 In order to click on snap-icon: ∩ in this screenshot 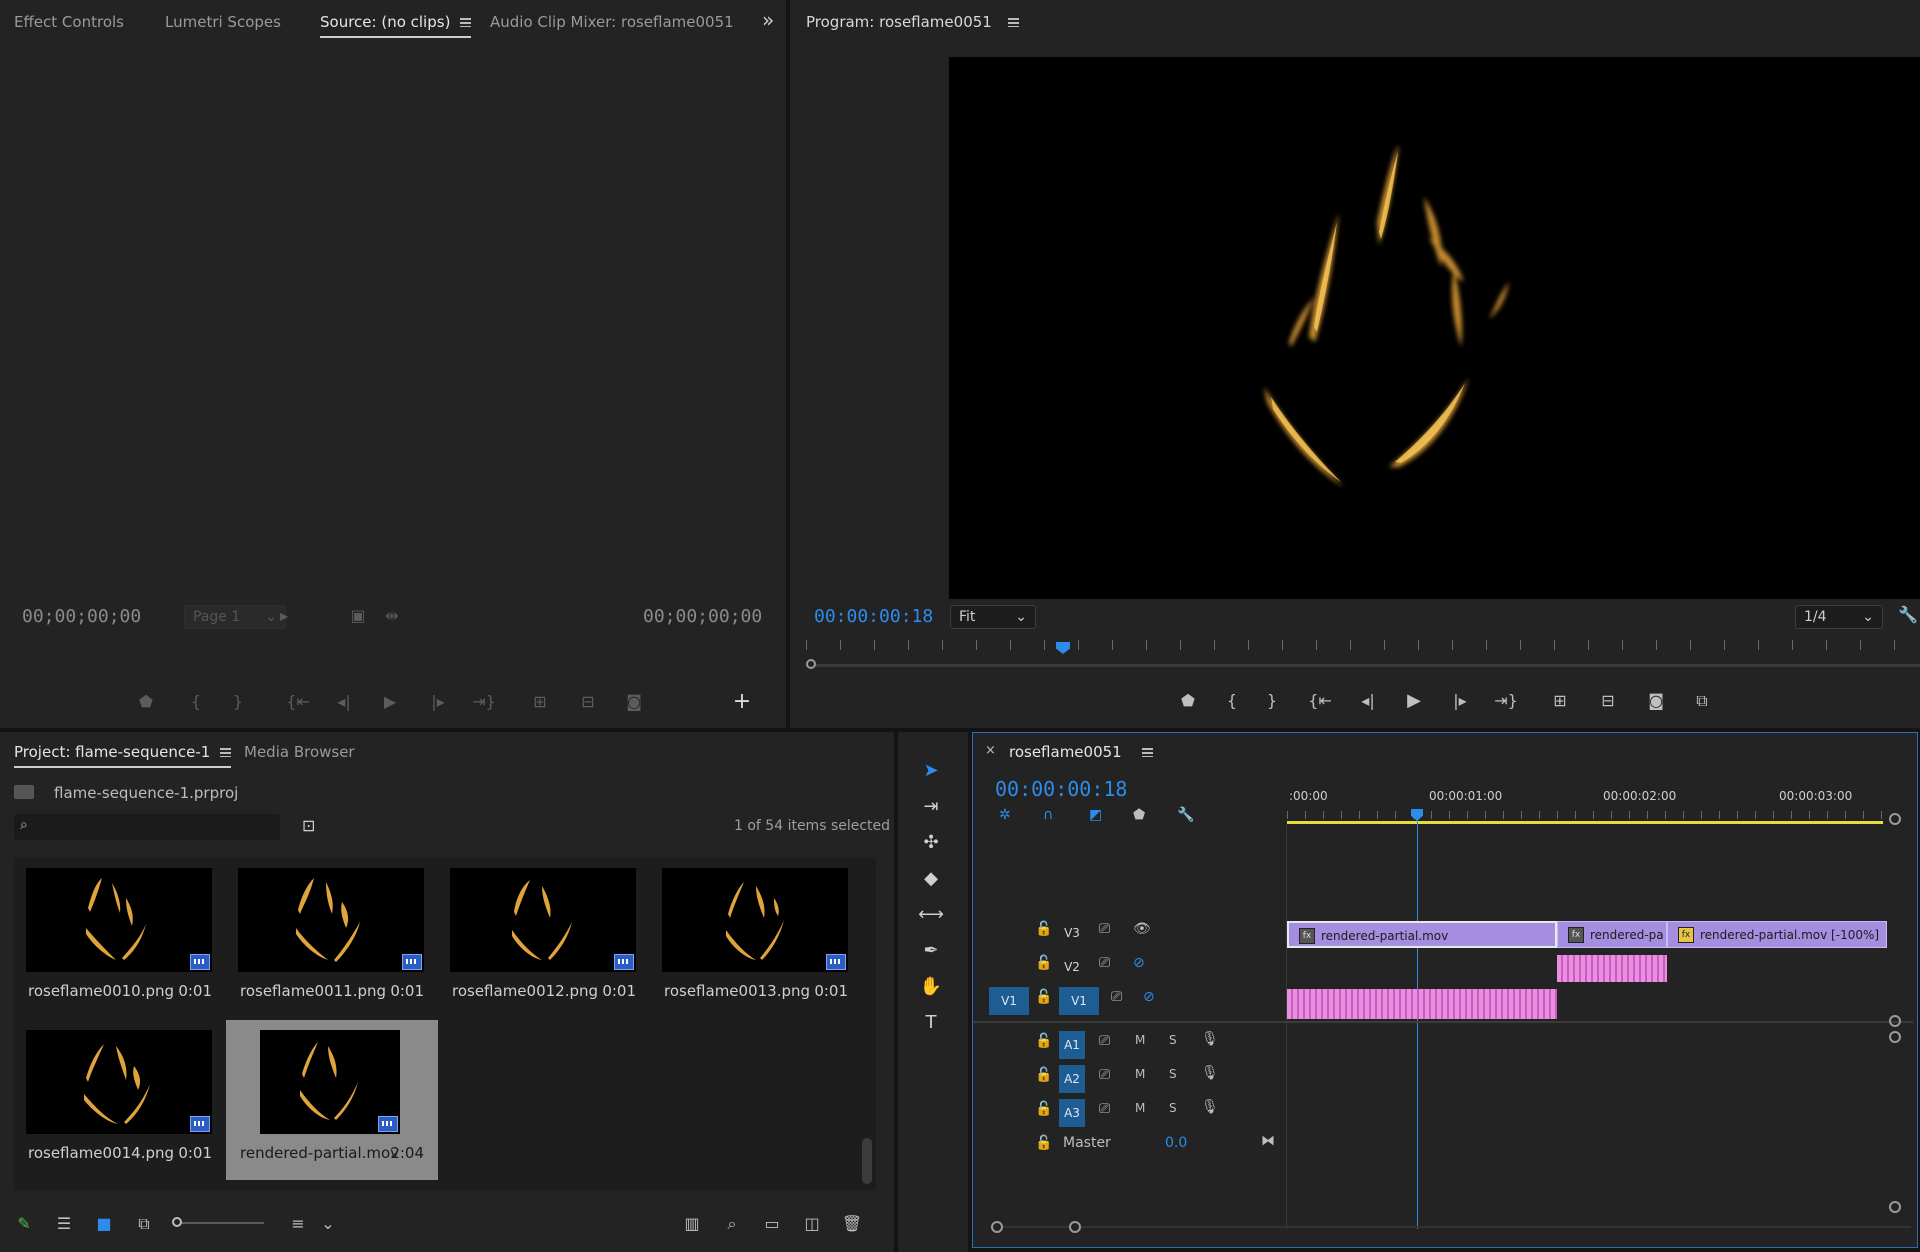, I will do `click(1048, 815)`.